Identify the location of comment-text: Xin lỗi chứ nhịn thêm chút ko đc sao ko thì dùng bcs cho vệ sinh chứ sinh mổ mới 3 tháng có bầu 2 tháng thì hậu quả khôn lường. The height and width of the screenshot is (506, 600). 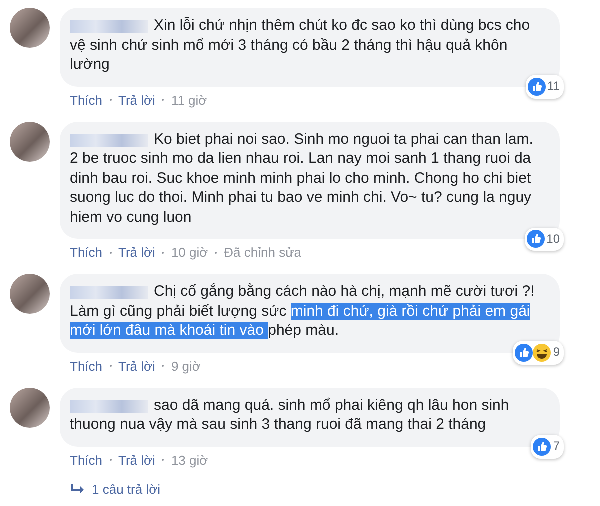
(301, 45).